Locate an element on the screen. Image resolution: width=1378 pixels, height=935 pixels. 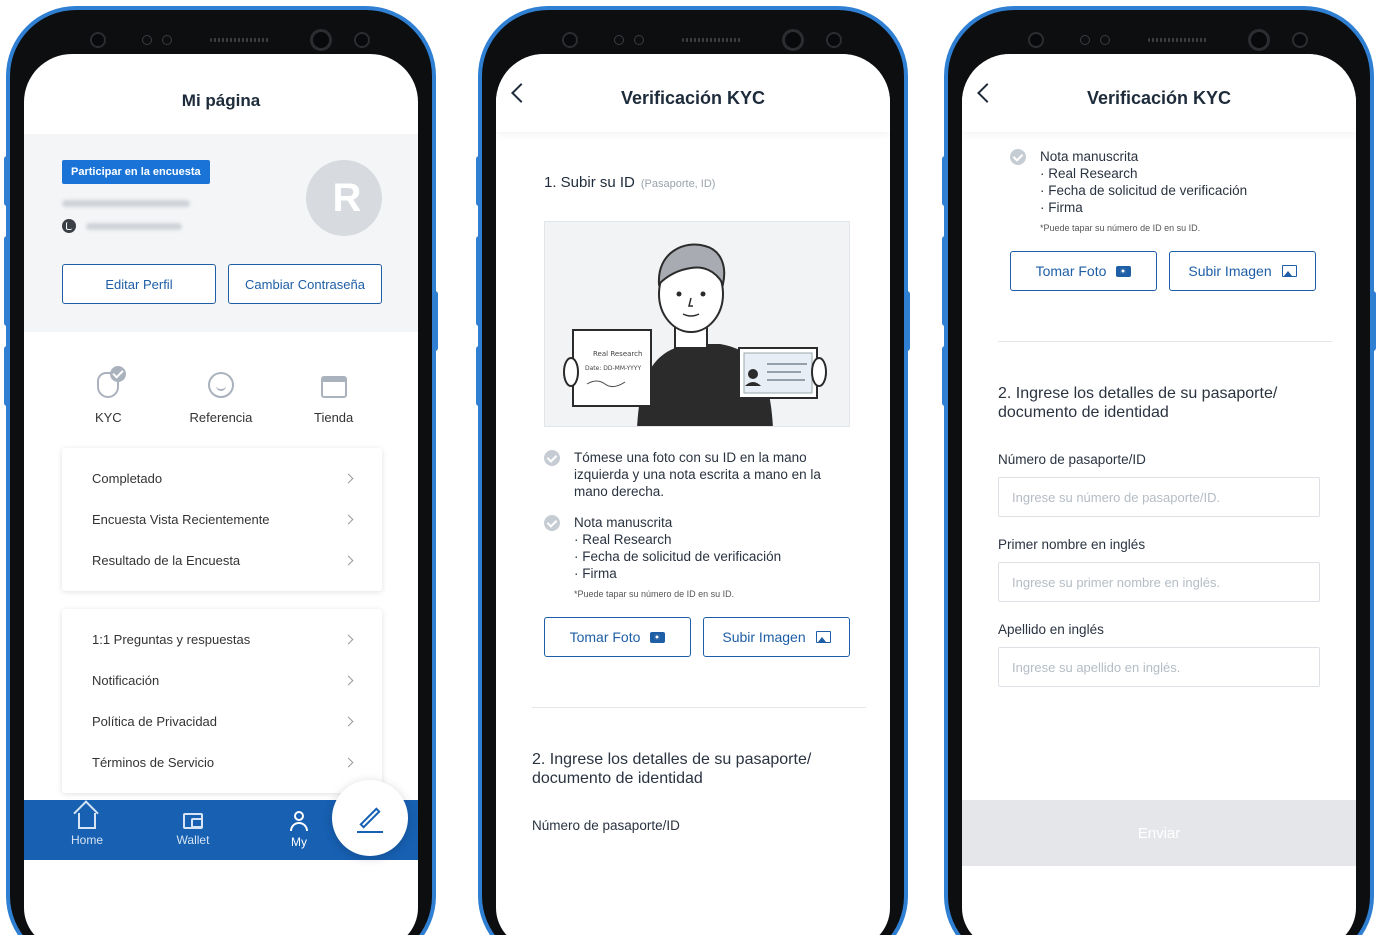
email-redacted is located at coordinates (126, 203).